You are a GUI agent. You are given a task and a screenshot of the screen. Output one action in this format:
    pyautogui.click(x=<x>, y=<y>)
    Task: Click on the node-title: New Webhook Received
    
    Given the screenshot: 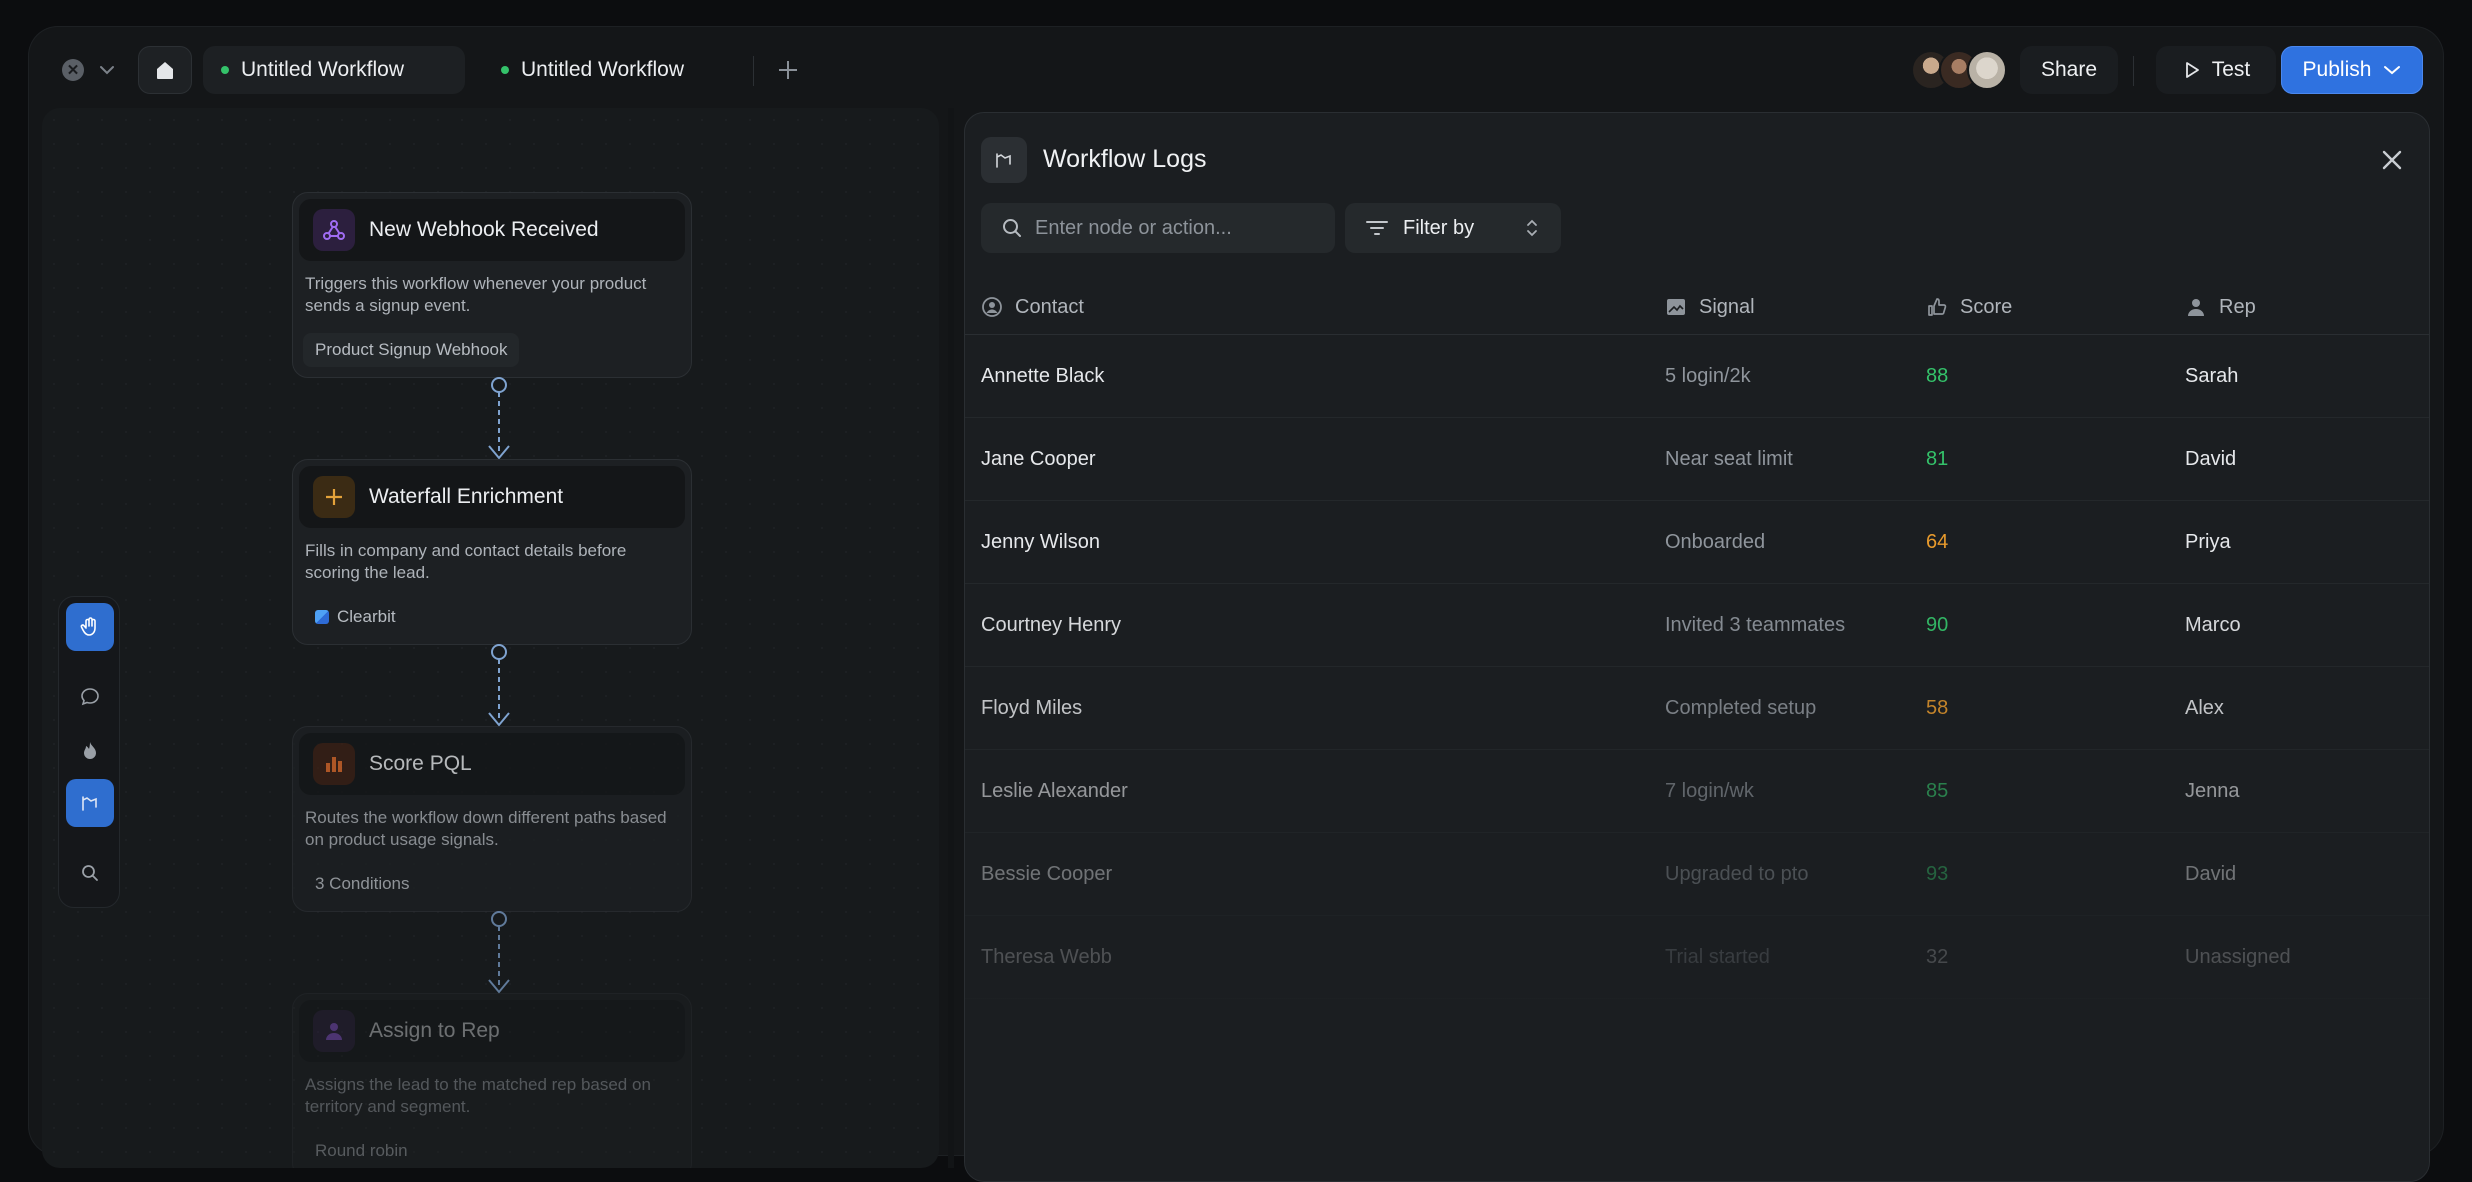 What is the action you would take?
    pyautogui.click(x=484, y=229)
    